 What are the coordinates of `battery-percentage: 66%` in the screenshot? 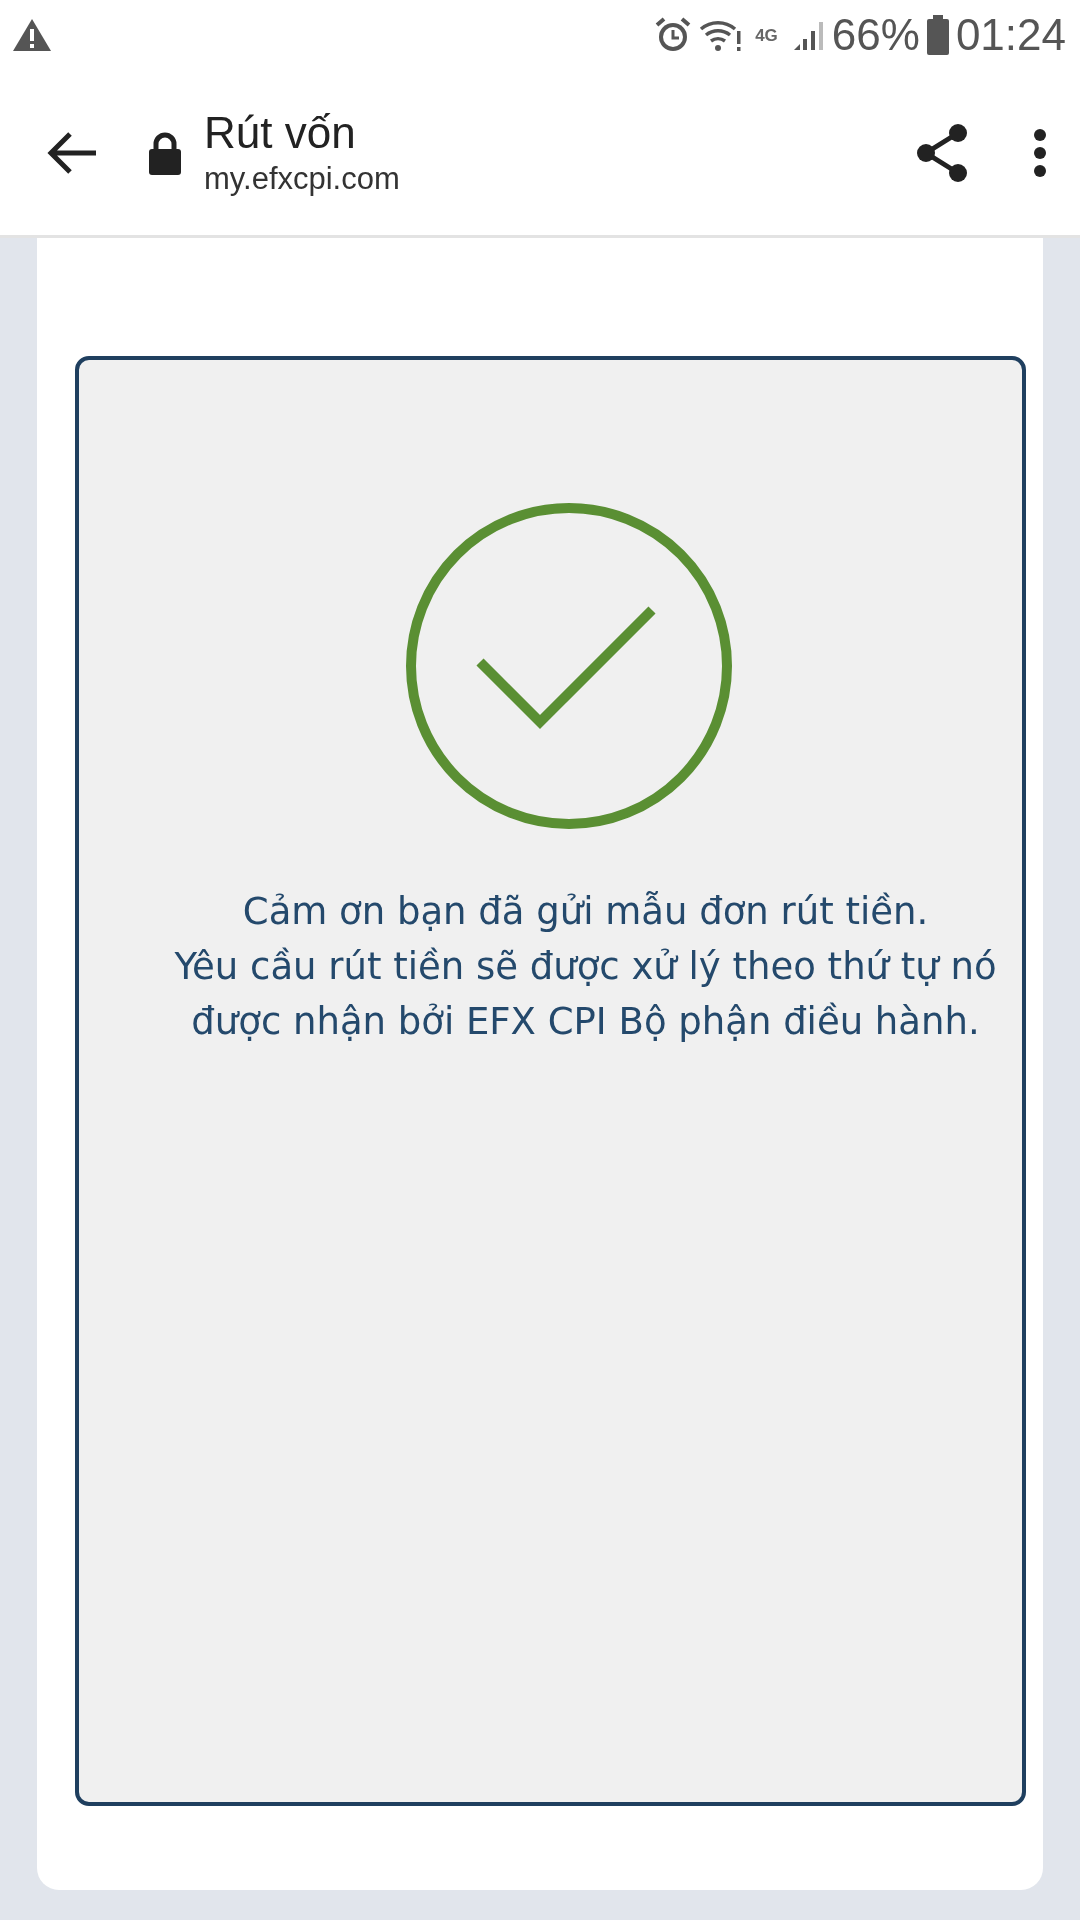 It's located at (875, 35).